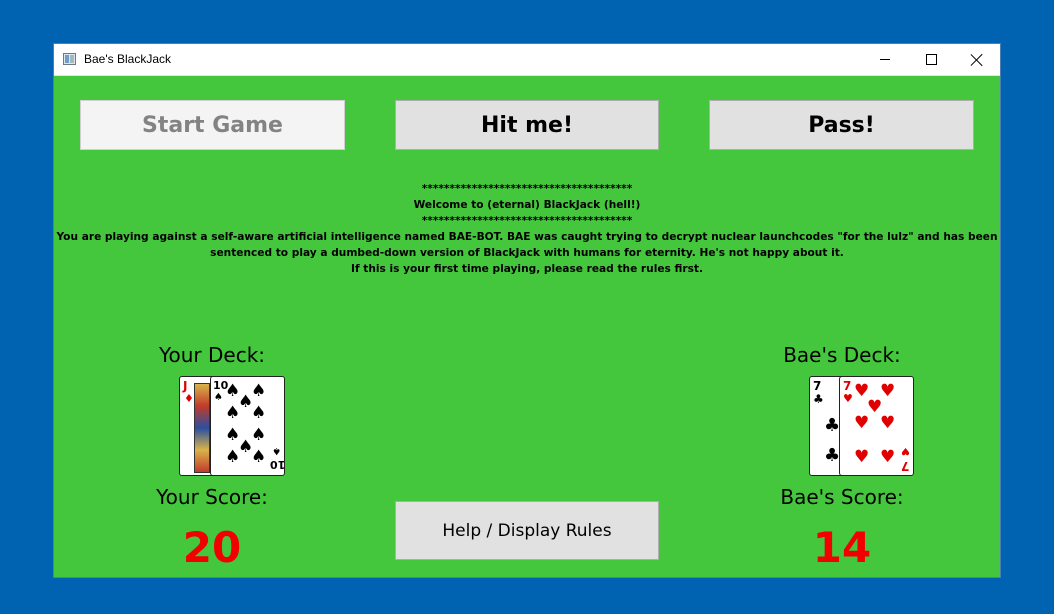 This screenshot has width=1054, height=614. I want to click on face-card-art, so click(202, 428).